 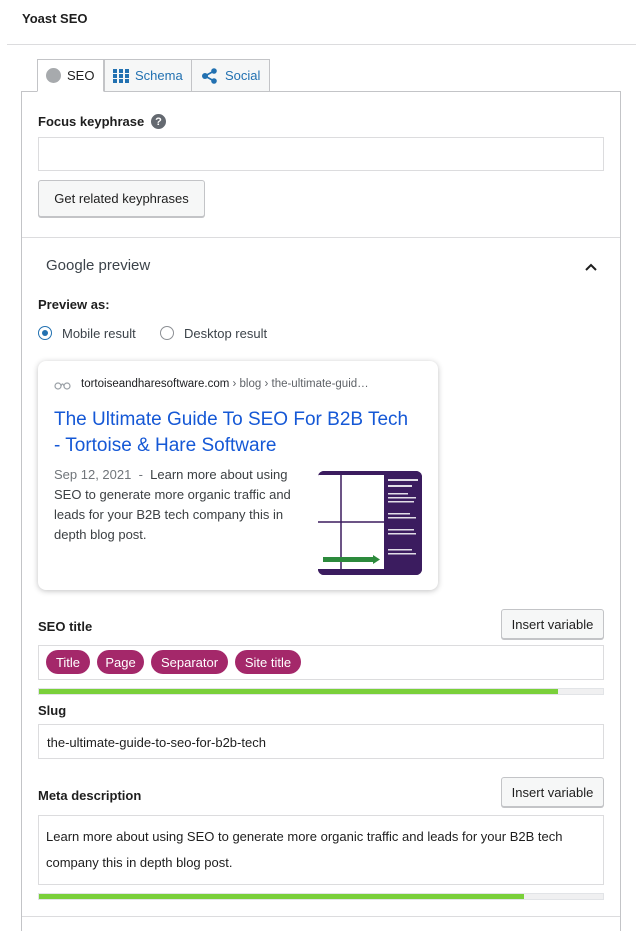 What do you see at coordinates (121, 198) in the screenshot?
I see `get-related-keyphrases-button: Get related keyphrases` at bounding box center [121, 198].